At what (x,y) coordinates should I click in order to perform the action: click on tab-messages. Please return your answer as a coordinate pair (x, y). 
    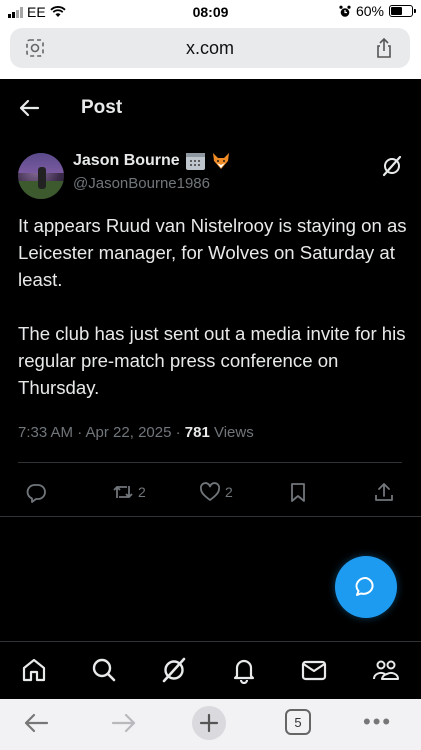
    Looking at the image, I should click on (314, 670).